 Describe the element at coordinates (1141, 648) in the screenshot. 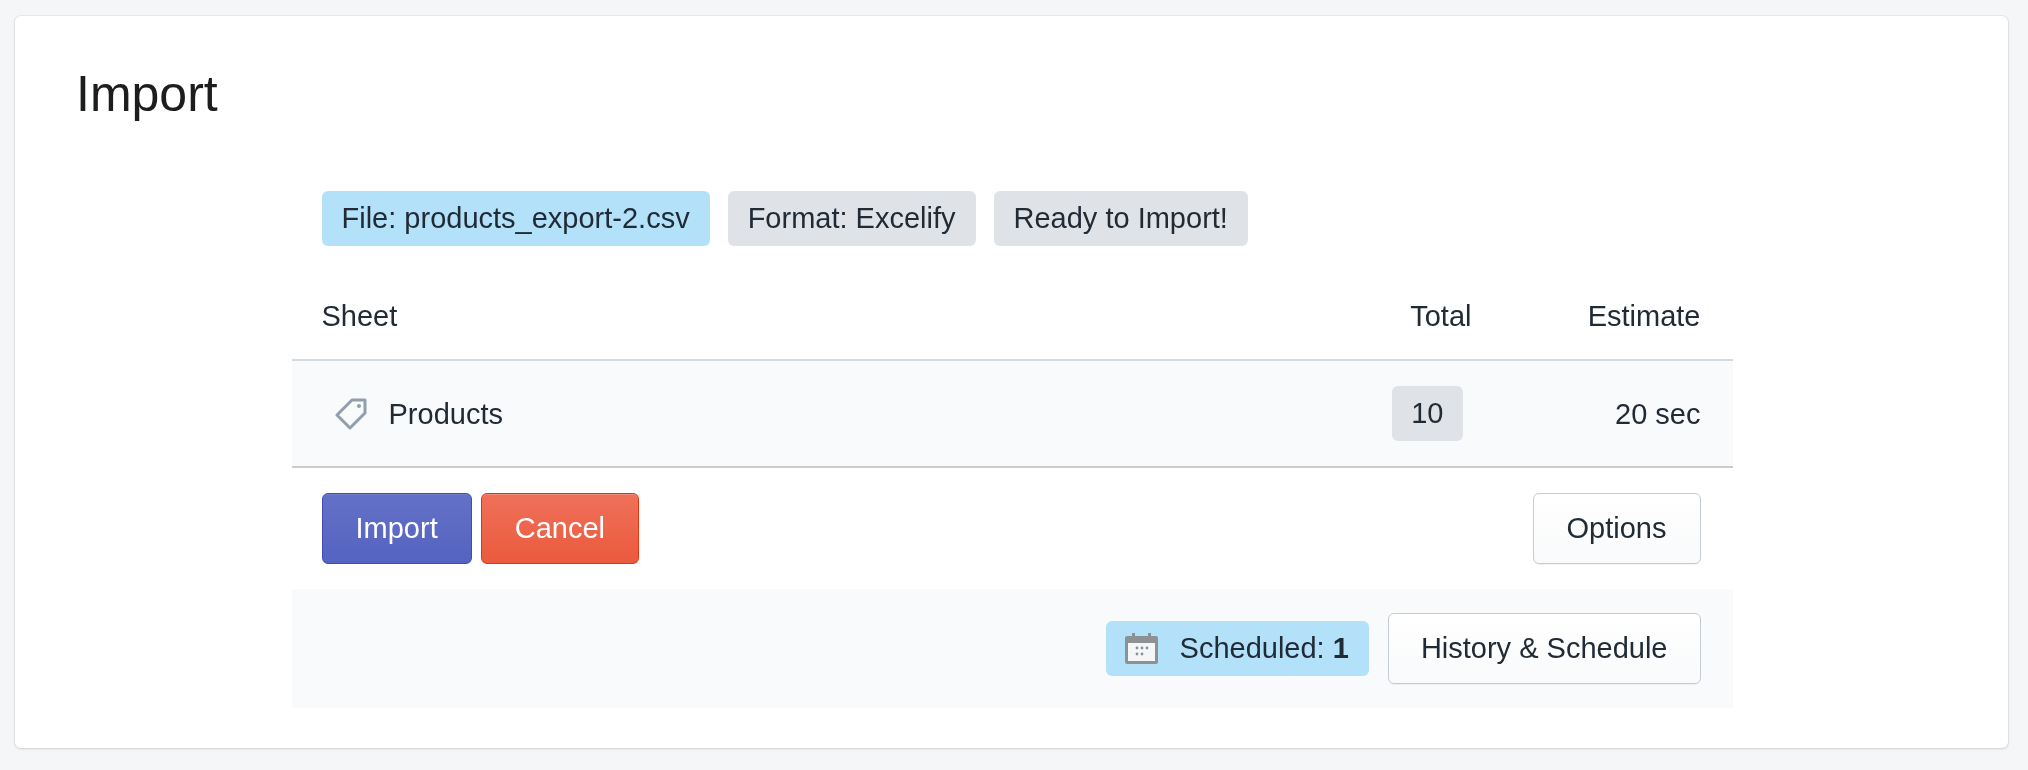

I see `calendar-icon` at that location.